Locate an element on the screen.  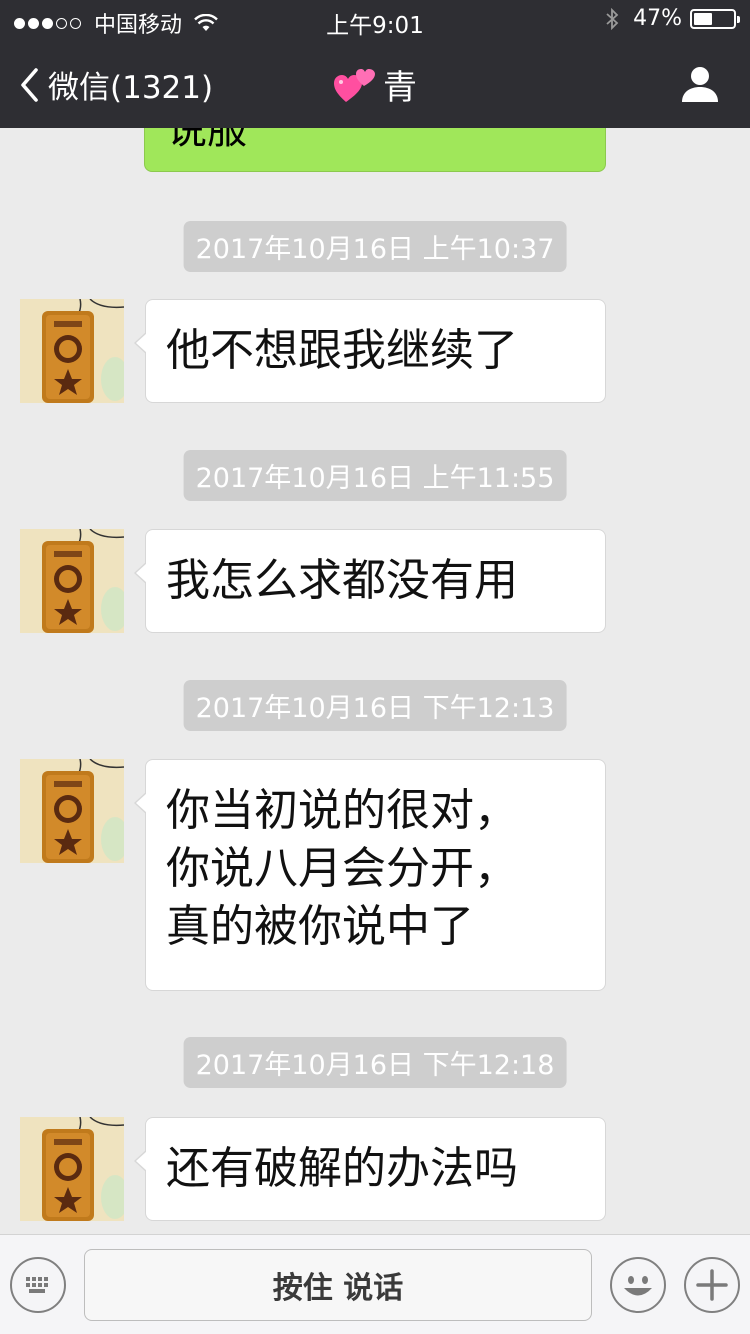
header: 中国移动 上午9:01 47% 微信(1321) 青 is located at coordinates (375, 64).